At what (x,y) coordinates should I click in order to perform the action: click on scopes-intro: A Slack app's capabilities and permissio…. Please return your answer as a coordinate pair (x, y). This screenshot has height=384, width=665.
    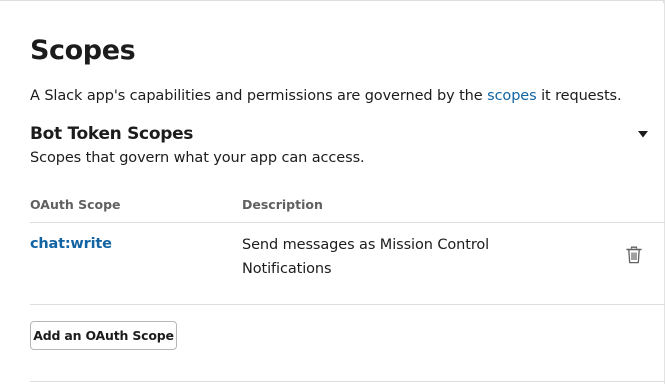
    Looking at the image, I should click on (326, 96).